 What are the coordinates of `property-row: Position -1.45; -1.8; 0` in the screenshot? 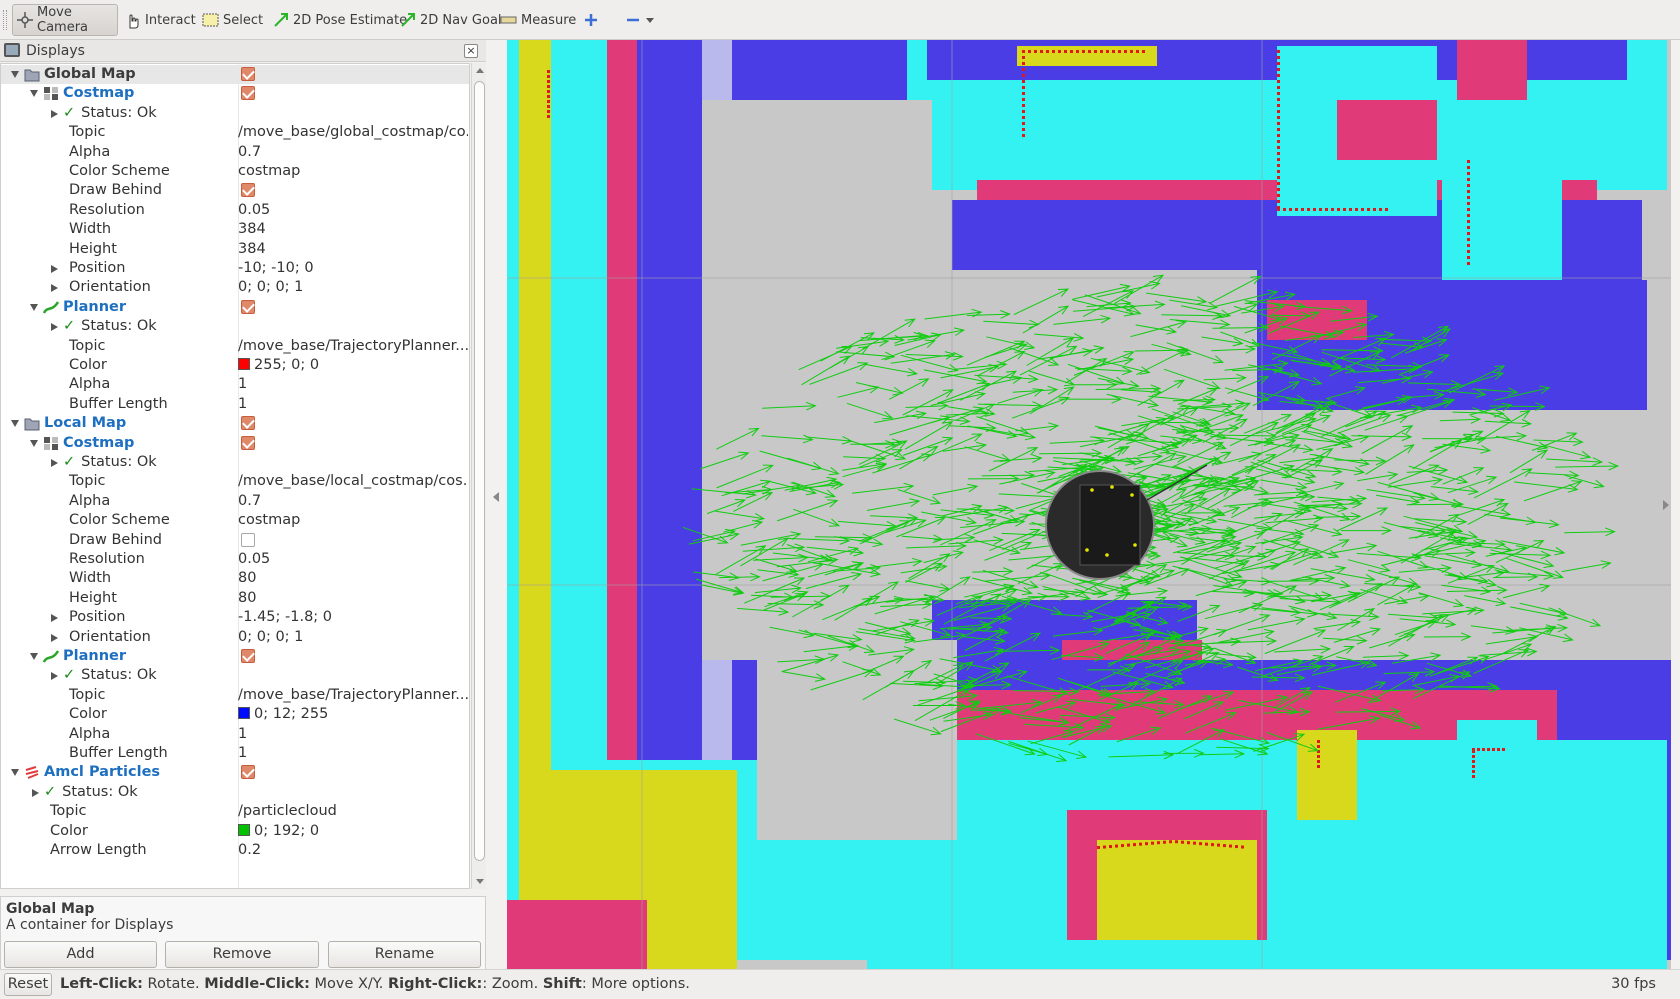 It's located at (235, 617).